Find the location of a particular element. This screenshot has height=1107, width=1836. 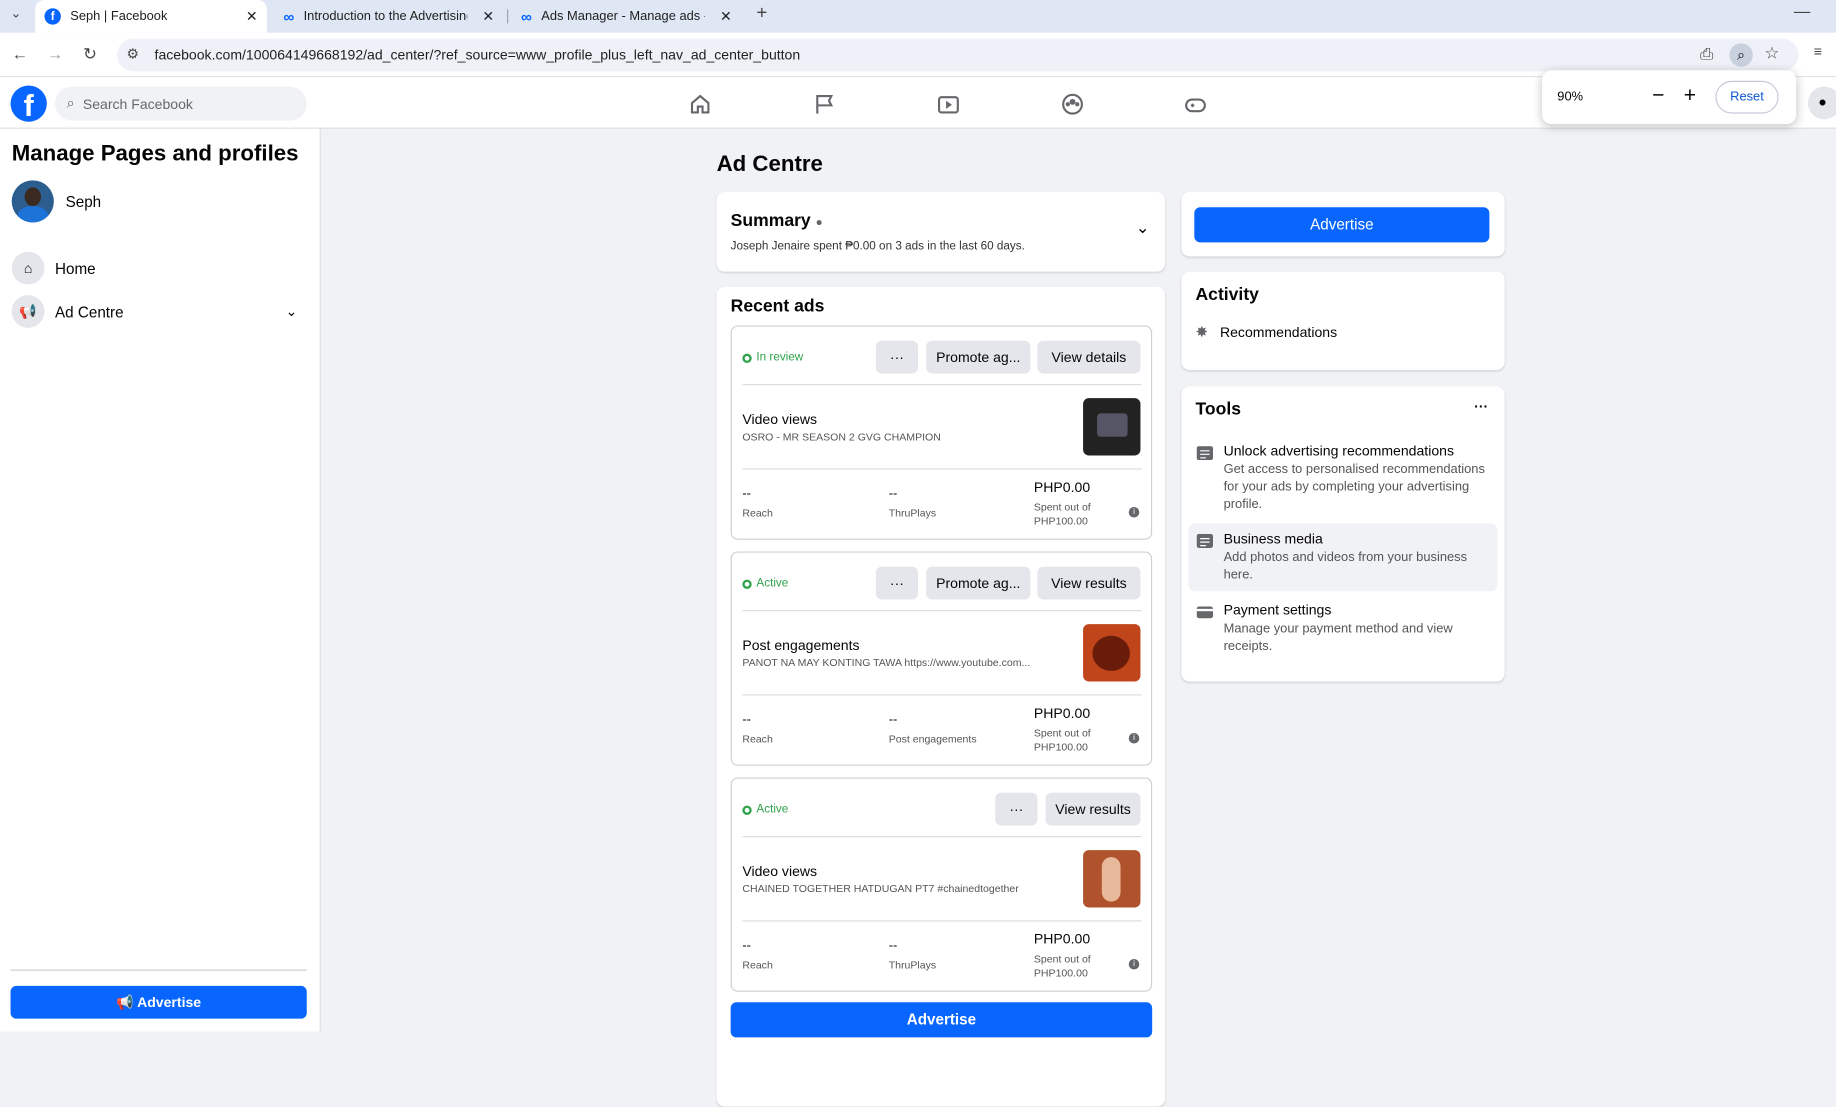

megaphone-icon: 📢 is located at coordinates (28, 311).